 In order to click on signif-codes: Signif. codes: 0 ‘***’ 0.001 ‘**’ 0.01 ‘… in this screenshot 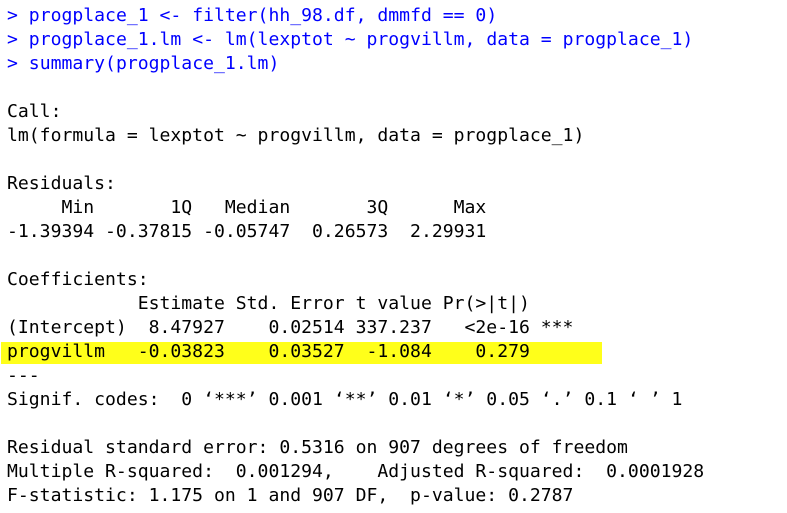, I will do `click(345, 399)`.